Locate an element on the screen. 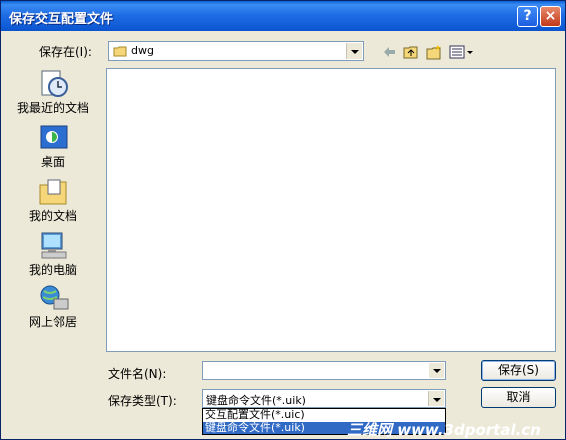 This screenshot has height=440, width=566. my-computer-icon is located at coordinates (54, 245).